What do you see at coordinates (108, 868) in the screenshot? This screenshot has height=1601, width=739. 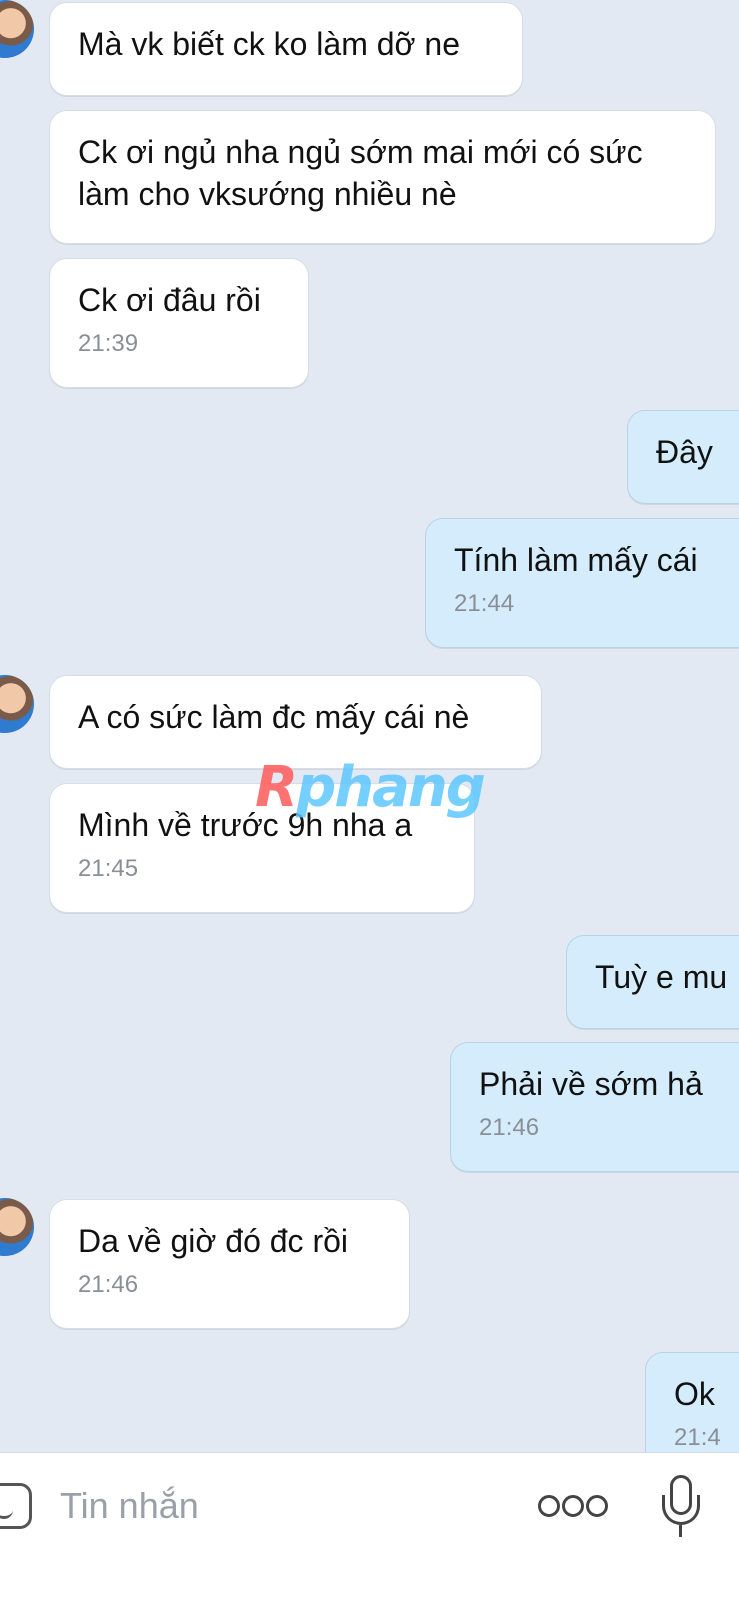 I see `message-time: 21:45` at bounding box center [108, 868].